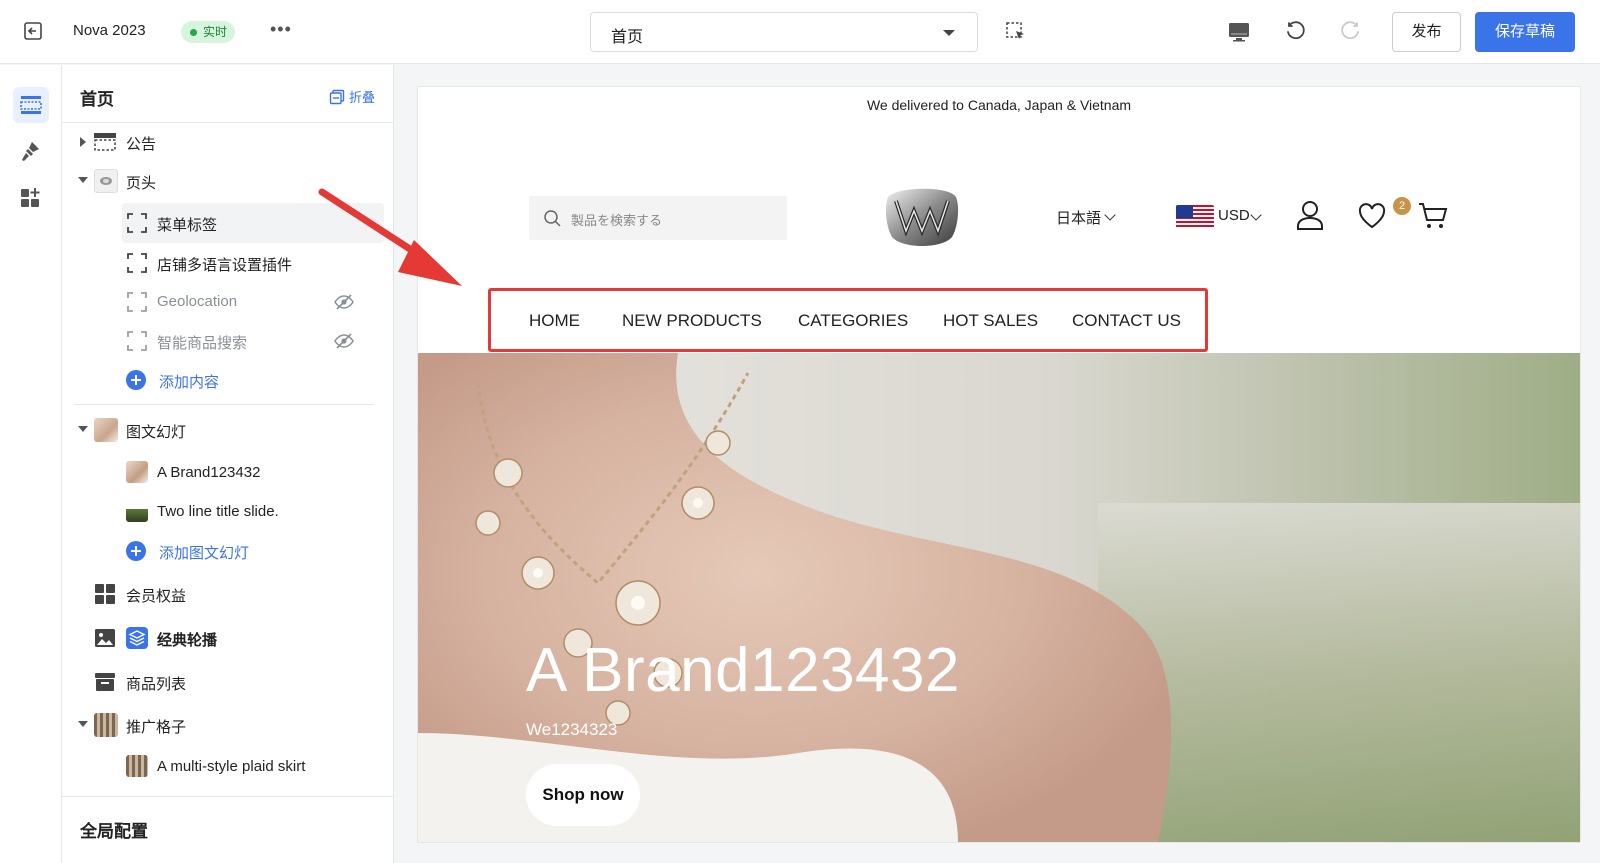 The height and width of the screenshot is (863, 1600). I want to click on apps-add-icon, so click(30, 197).